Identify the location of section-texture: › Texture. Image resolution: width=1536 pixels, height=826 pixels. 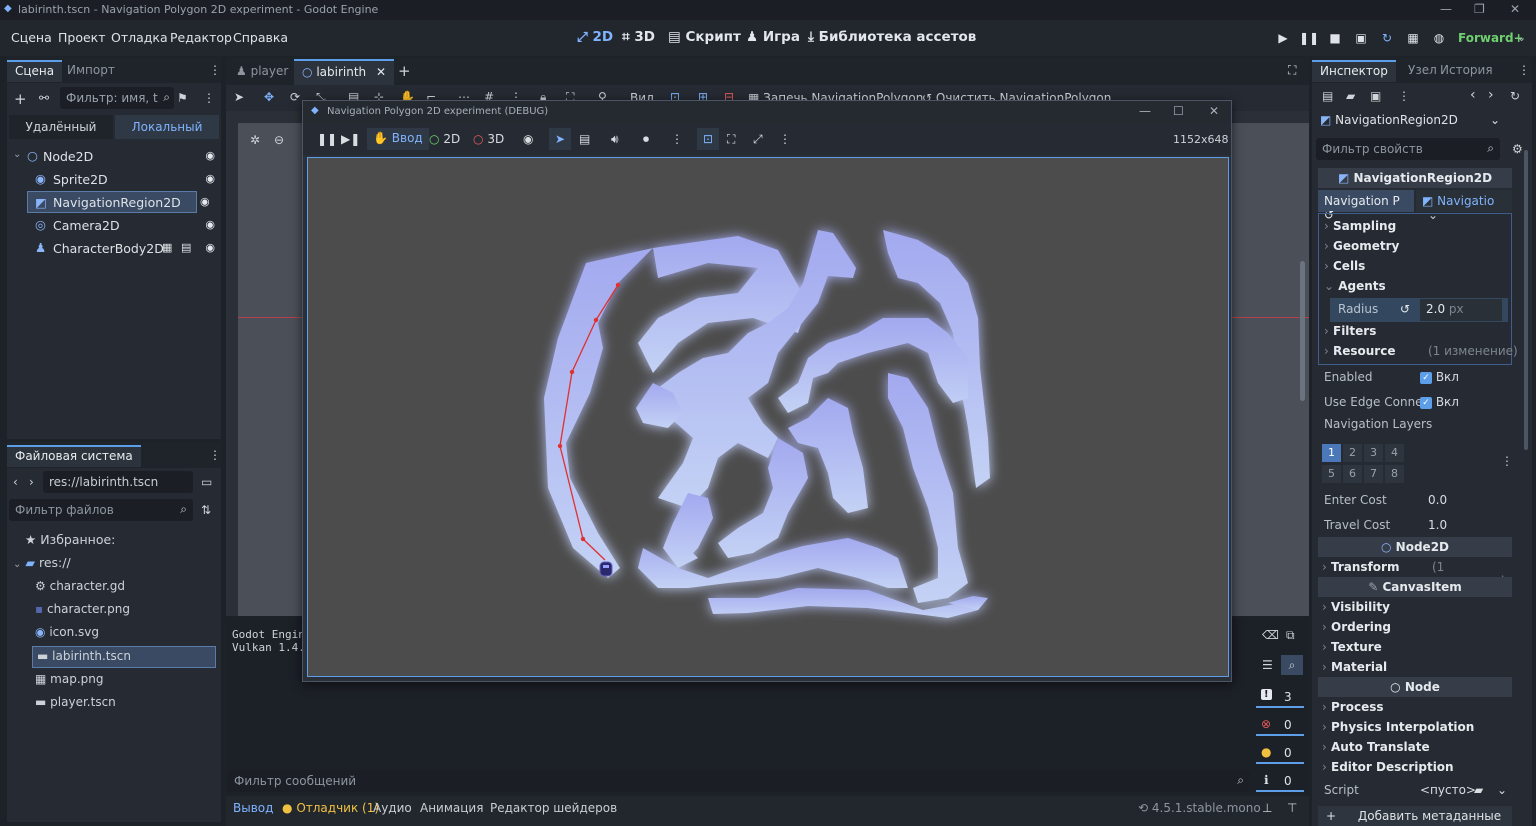
(1419, 650).